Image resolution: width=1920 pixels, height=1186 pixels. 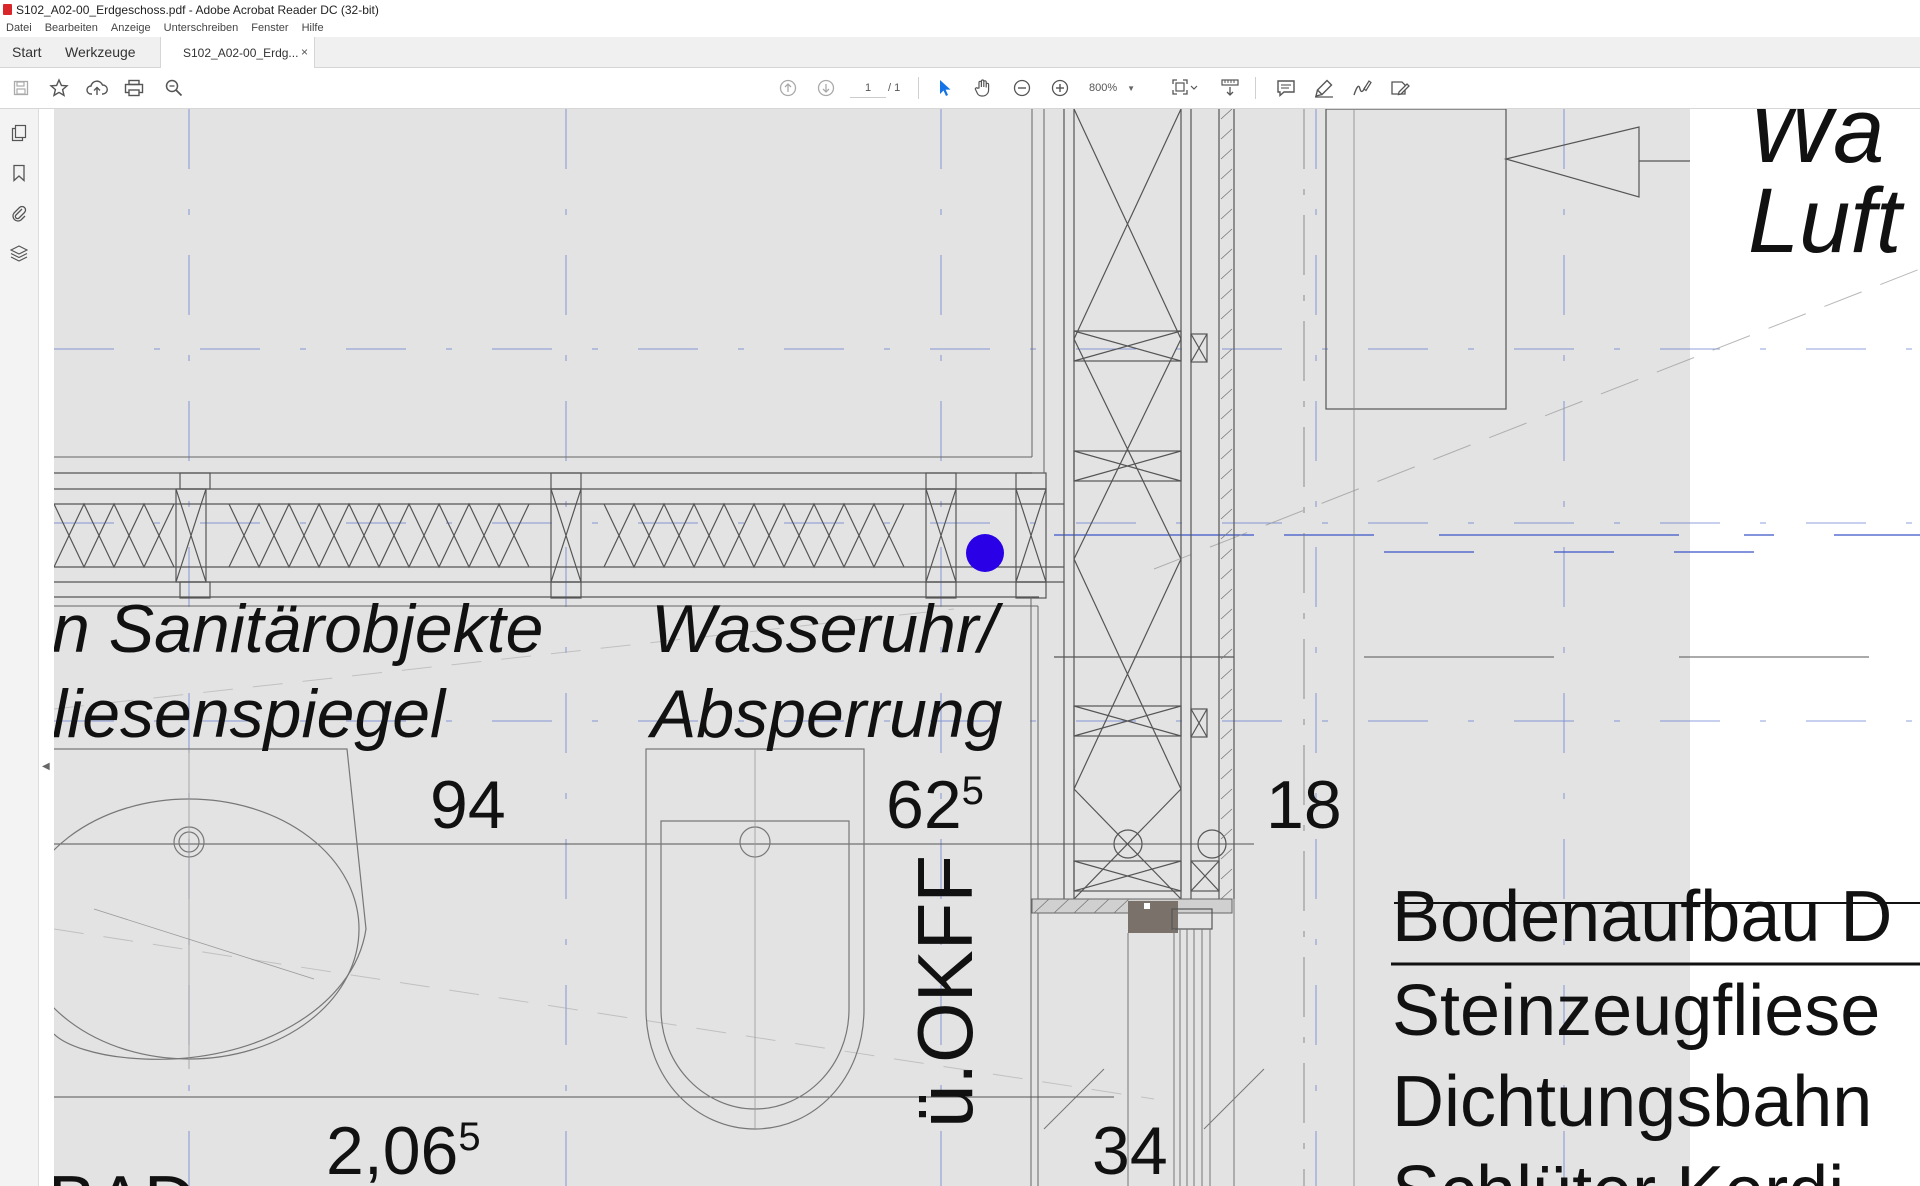 What do you see at coordinates (201, 28) in the screenshot?
I see `menu-unterschreiben: Unterschreiben` at bounding box center [201, 28].